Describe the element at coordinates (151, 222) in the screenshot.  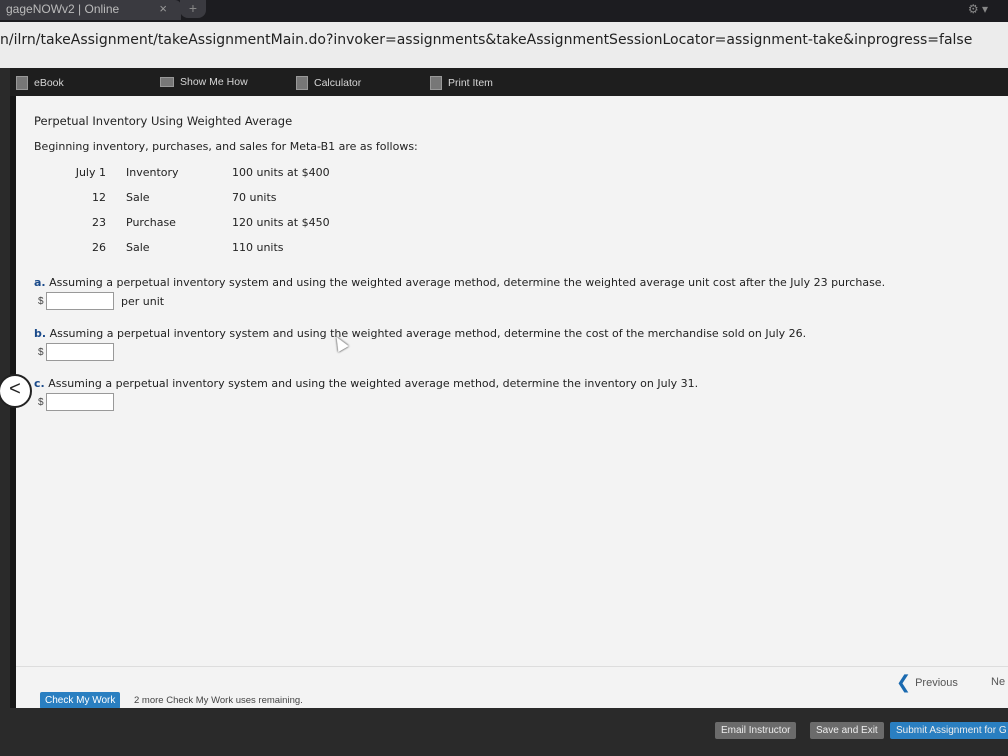
I see `row-description: Purchase` at that location.